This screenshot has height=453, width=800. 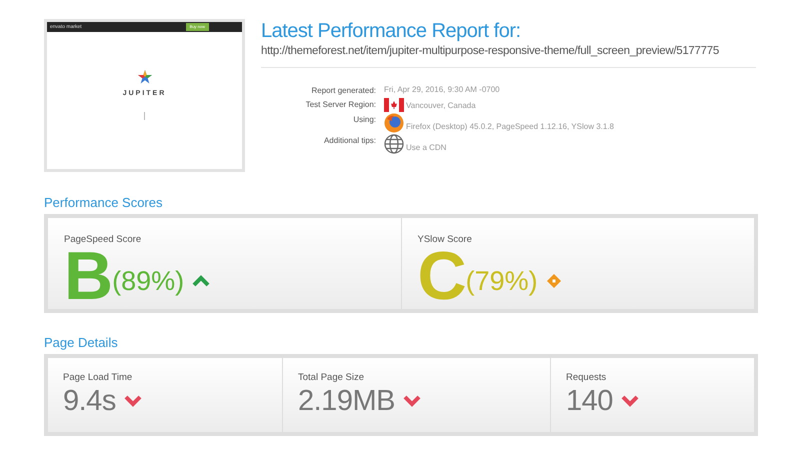 What do you see at coordinates (103, 240) in the screenshot?
I see `score-label: PageSpeed Score` at bounding box center [103, 240].